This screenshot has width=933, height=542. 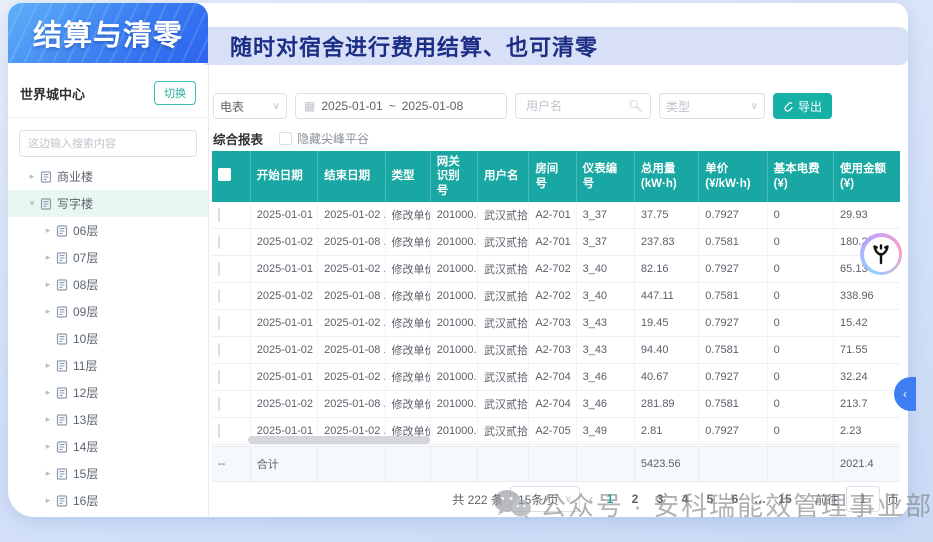 I want to click on select-all-header, so click(x=231, y=177).